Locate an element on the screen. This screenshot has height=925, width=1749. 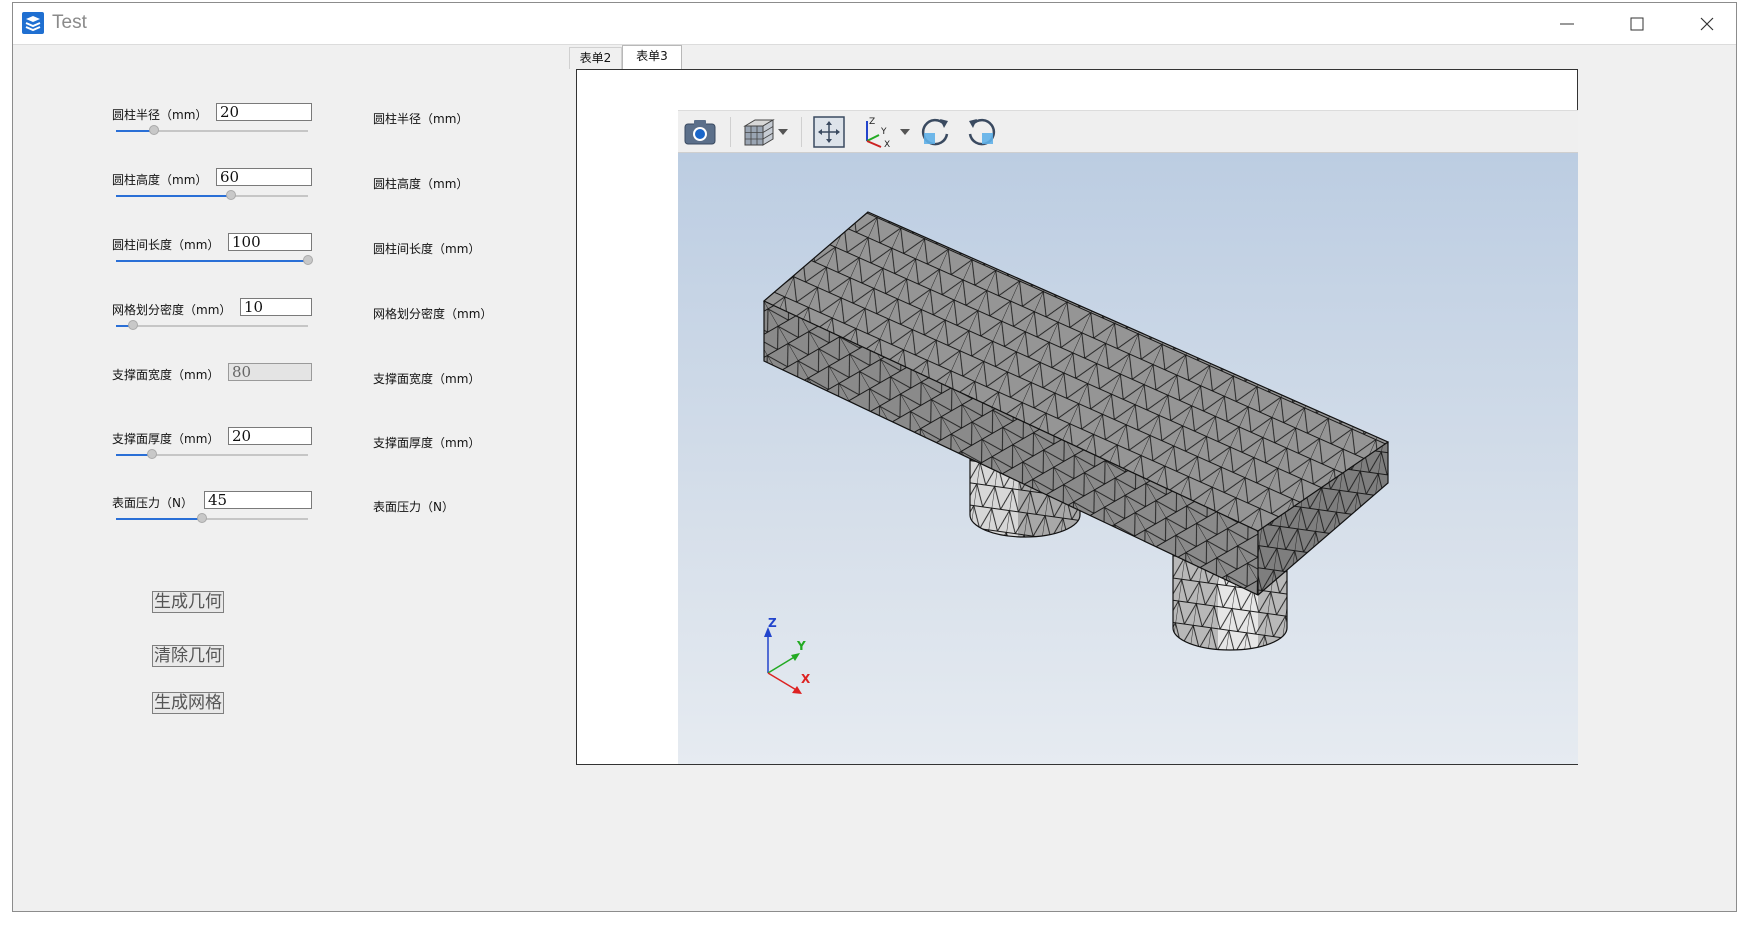
close-icon is located at coordinates (1707, 24).